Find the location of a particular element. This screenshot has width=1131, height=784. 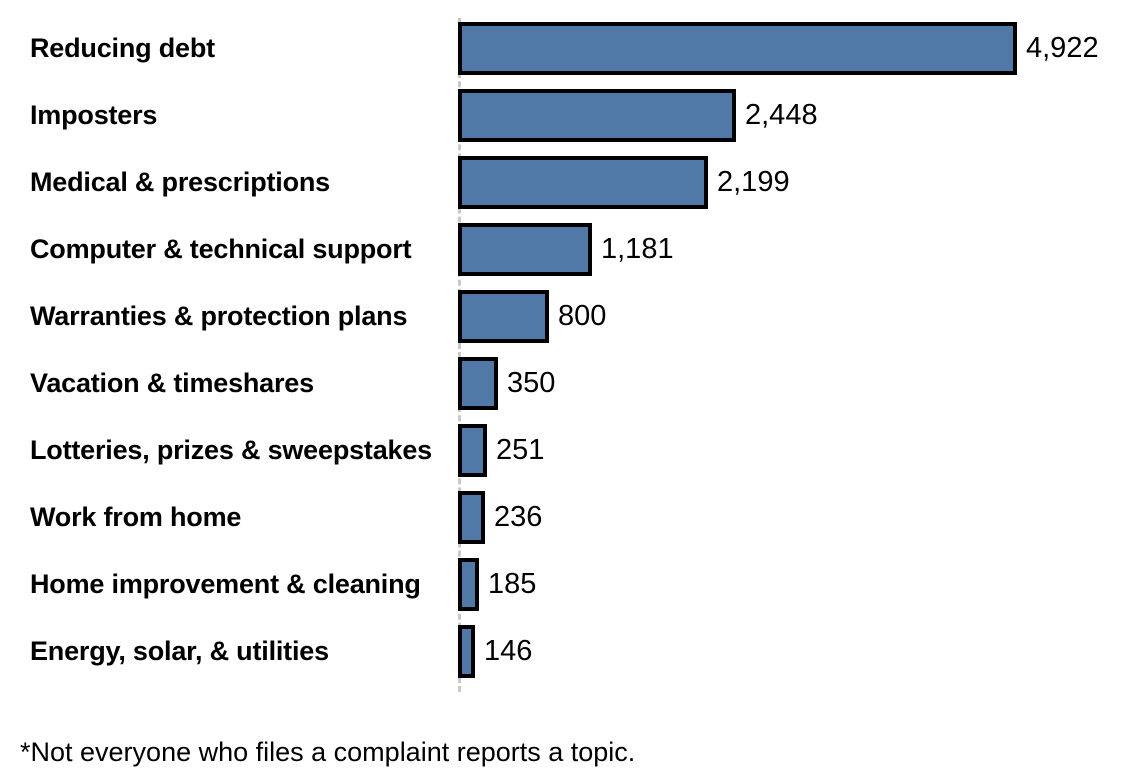

bar-value-label: 350 is located at coordinates (531, 383).